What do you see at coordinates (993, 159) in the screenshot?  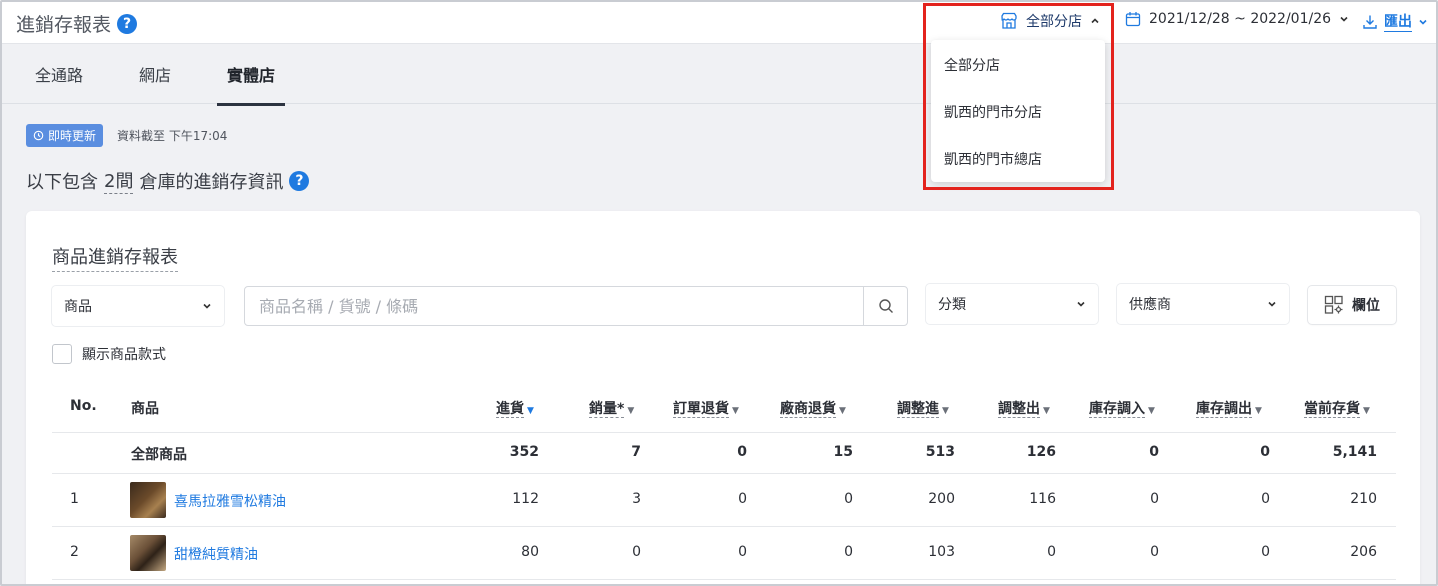 I see `store-option-headquarters: 凱西的門市總店` at bounding box center [993, 159].